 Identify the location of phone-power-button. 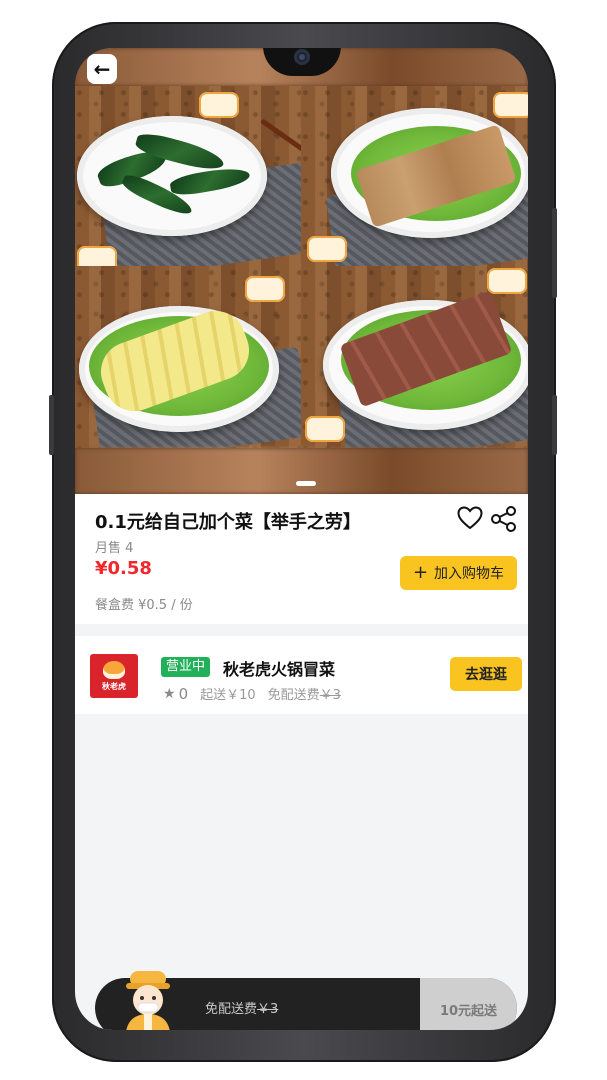
(554, 425).